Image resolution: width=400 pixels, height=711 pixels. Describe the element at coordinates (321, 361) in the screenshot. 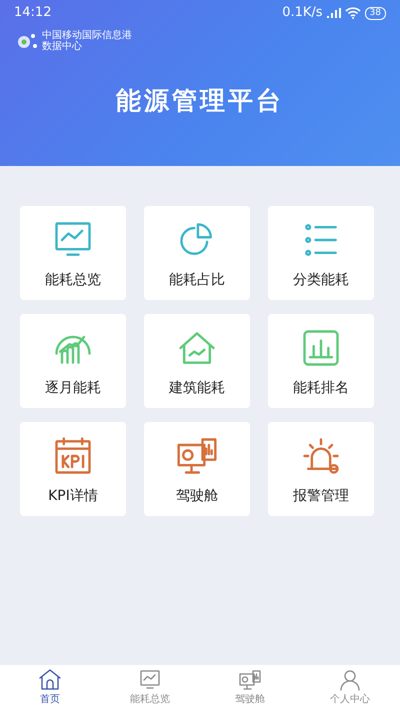

I see `menu-tile: 能耗排名` at that location.